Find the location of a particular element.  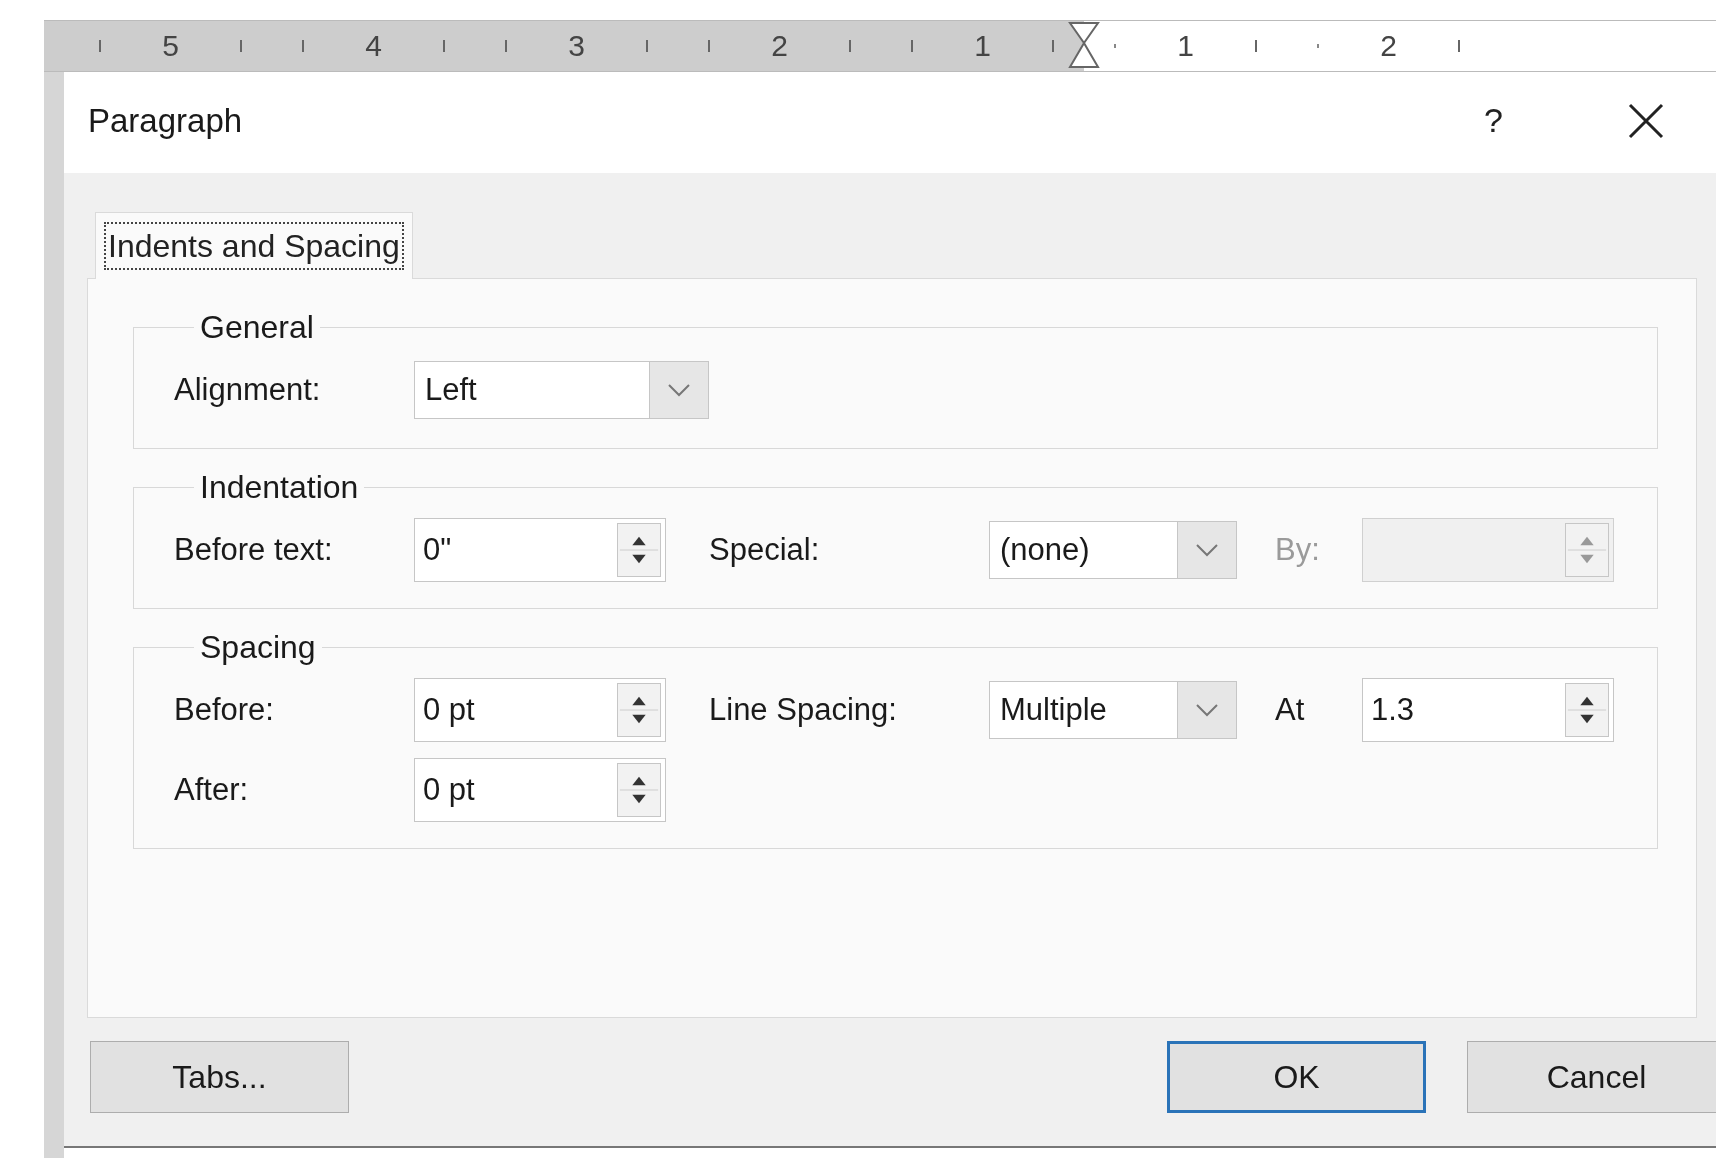

group-title: General is located at coordinates (257, 327).